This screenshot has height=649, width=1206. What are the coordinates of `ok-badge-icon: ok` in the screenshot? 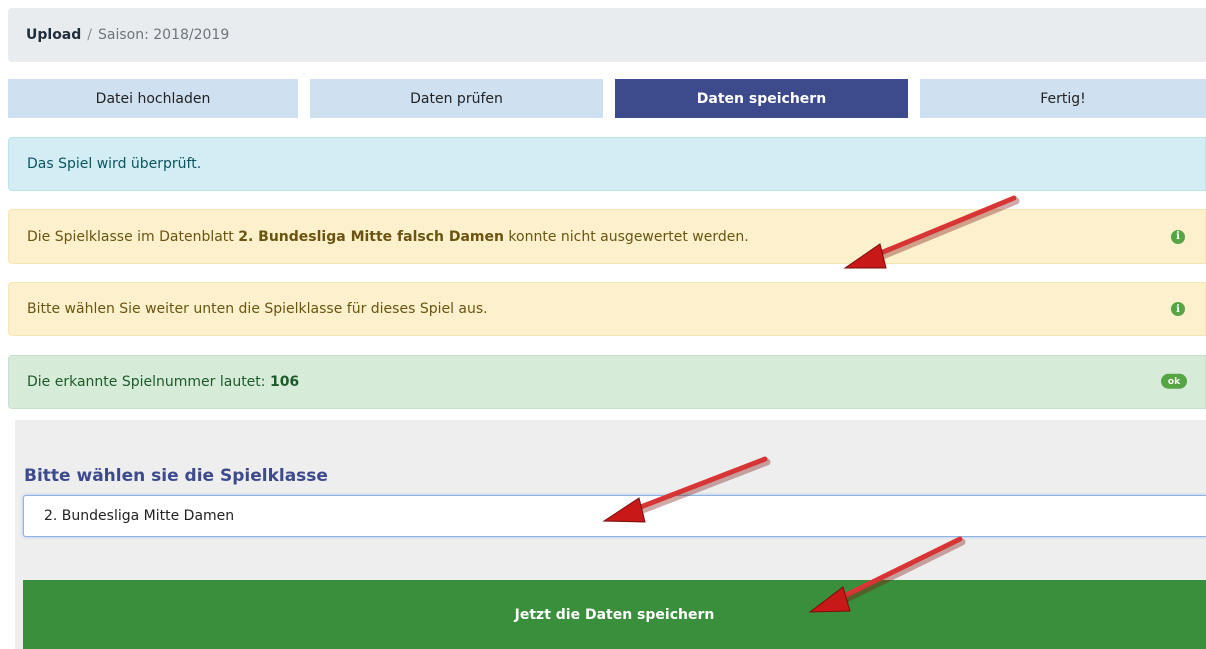 It's located at (1174, 381).